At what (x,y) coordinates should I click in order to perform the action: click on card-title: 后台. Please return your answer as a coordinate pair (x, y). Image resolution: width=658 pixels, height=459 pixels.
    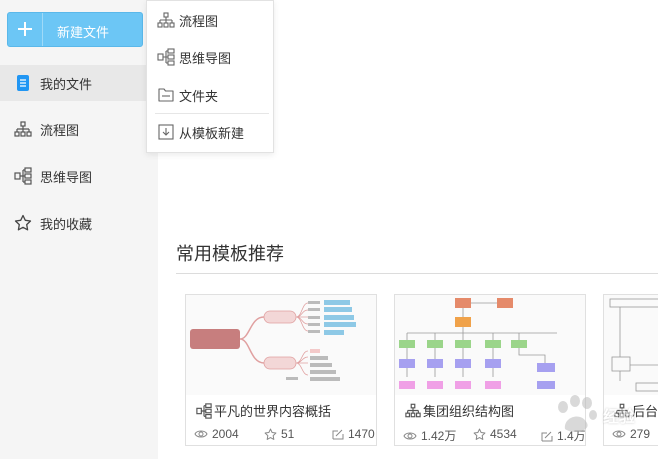
    Looking at the image, I should click on (636, 410).